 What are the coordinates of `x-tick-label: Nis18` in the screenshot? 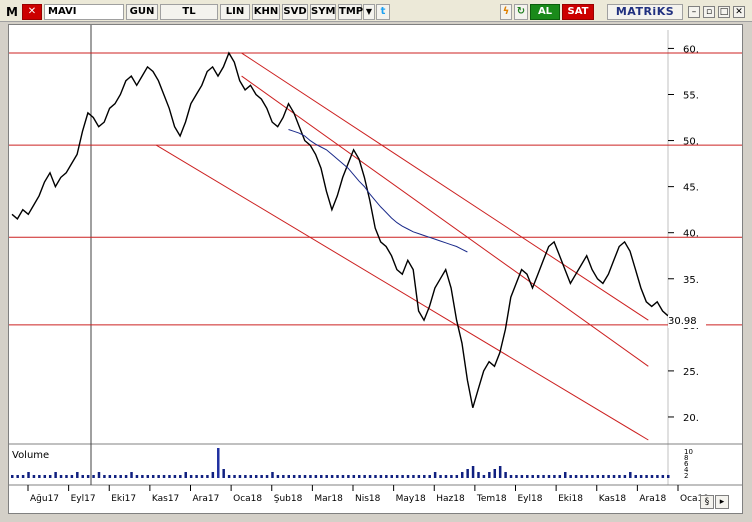 It's located at (368, 499).